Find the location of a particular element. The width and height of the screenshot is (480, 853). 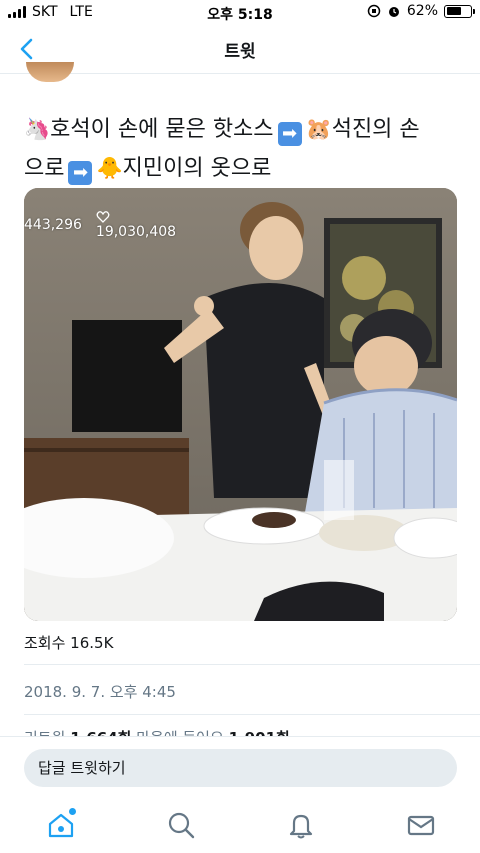

tab-messages is located at coordinates (421, 825).